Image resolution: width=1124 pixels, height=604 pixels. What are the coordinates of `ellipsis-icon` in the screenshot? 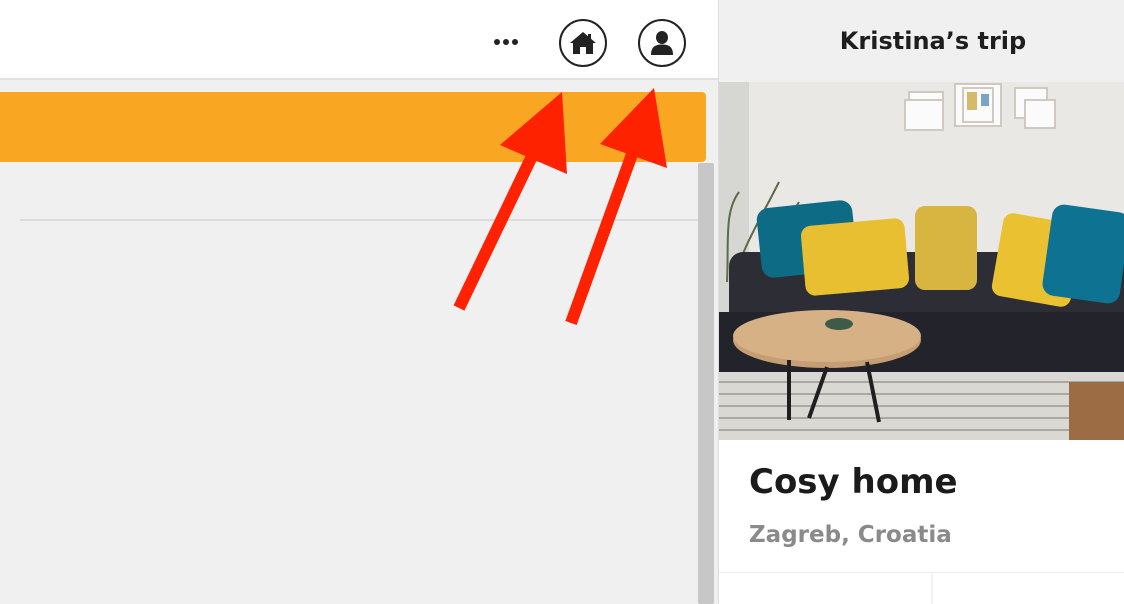 It's located at (497, 42).